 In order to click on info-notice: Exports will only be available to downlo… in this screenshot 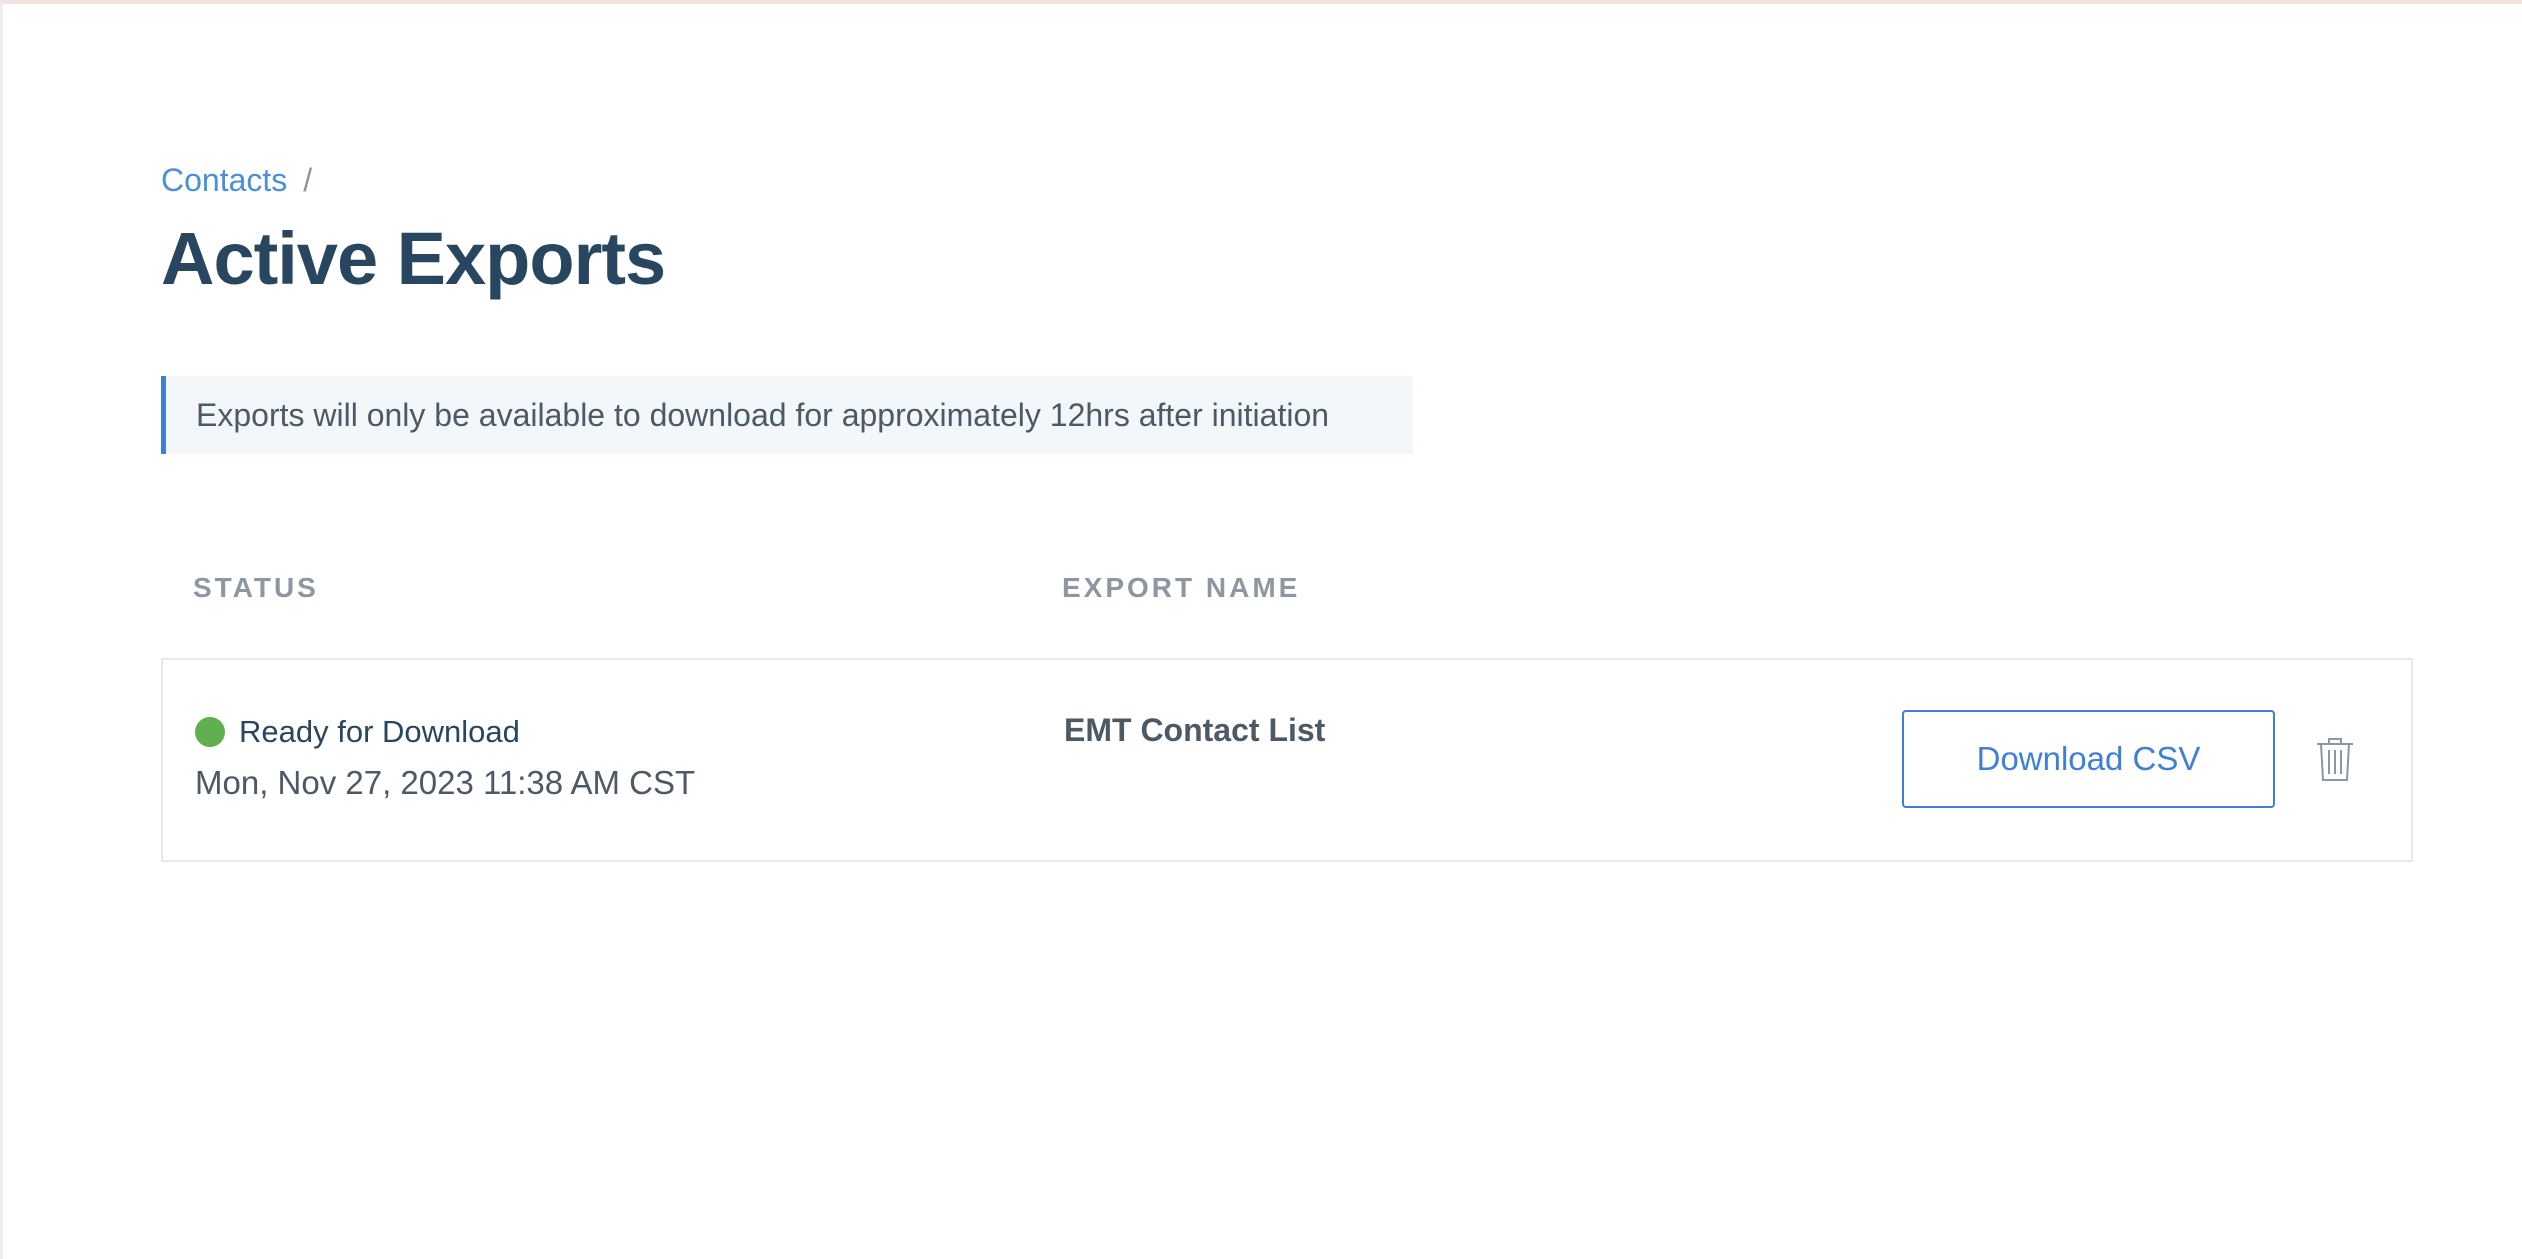, I will do `click(787, 415)`.